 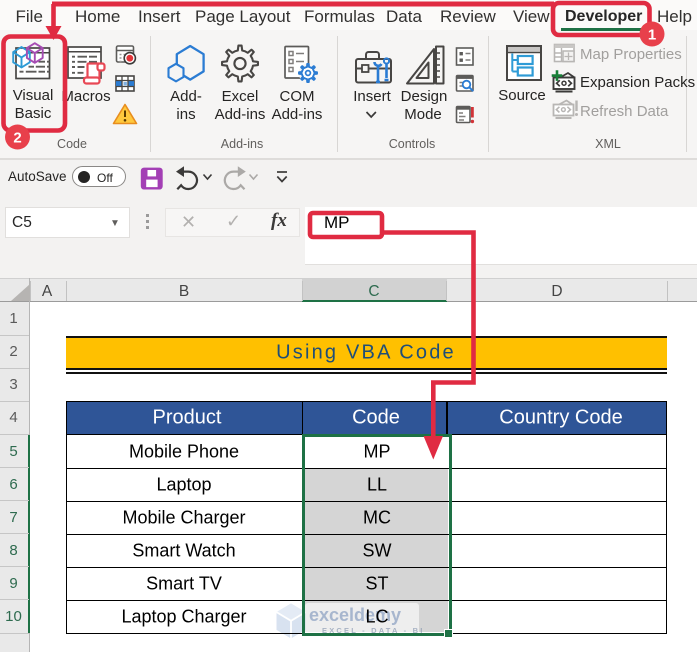 I want to click on svg-text: 1, so click(x=652, y=35).